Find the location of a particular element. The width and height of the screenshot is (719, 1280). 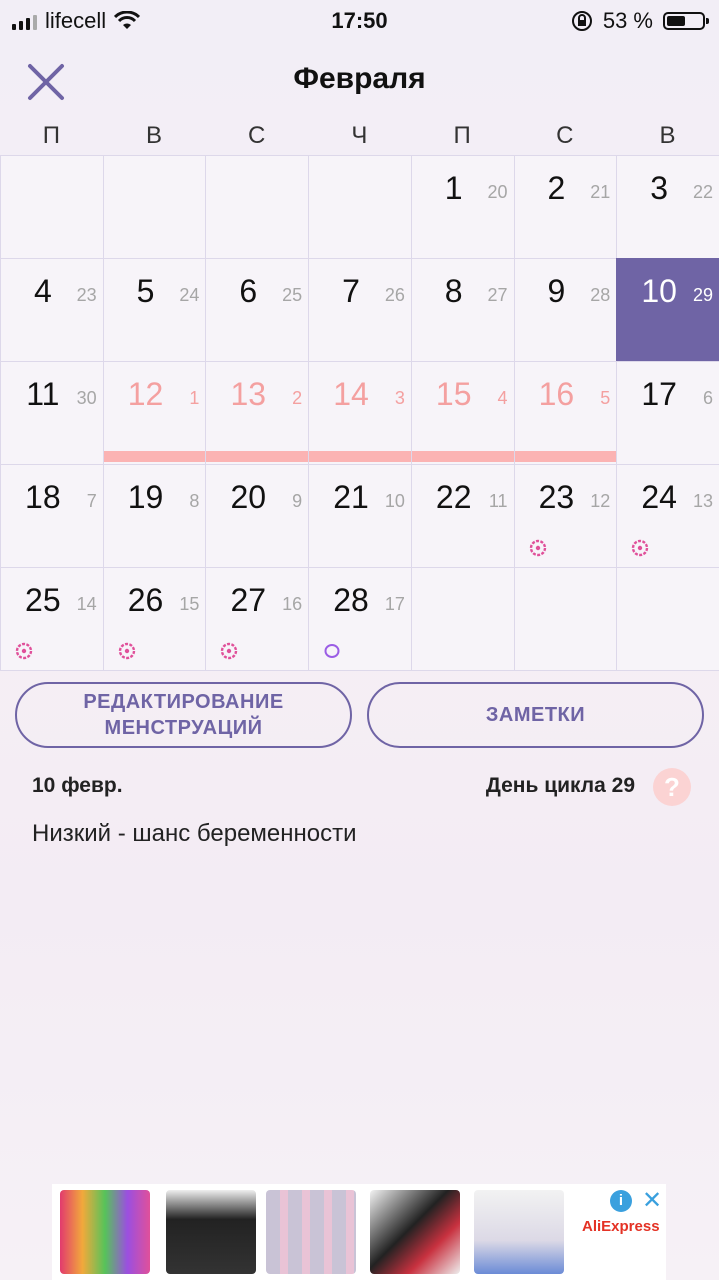

cycle-day-number: 26 is located at coordinates (394, 295).